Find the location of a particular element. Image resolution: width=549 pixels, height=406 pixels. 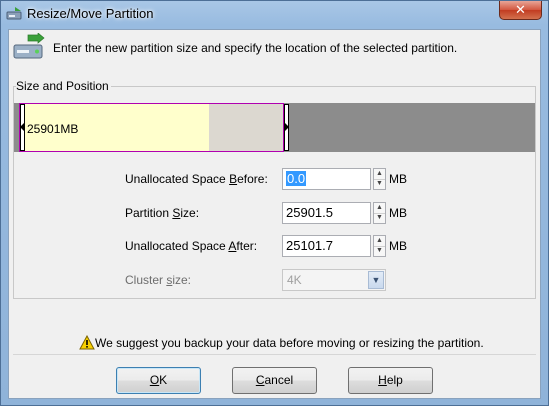

cluster-size-select: 4K ▼ is located at coordinates (334, 280).